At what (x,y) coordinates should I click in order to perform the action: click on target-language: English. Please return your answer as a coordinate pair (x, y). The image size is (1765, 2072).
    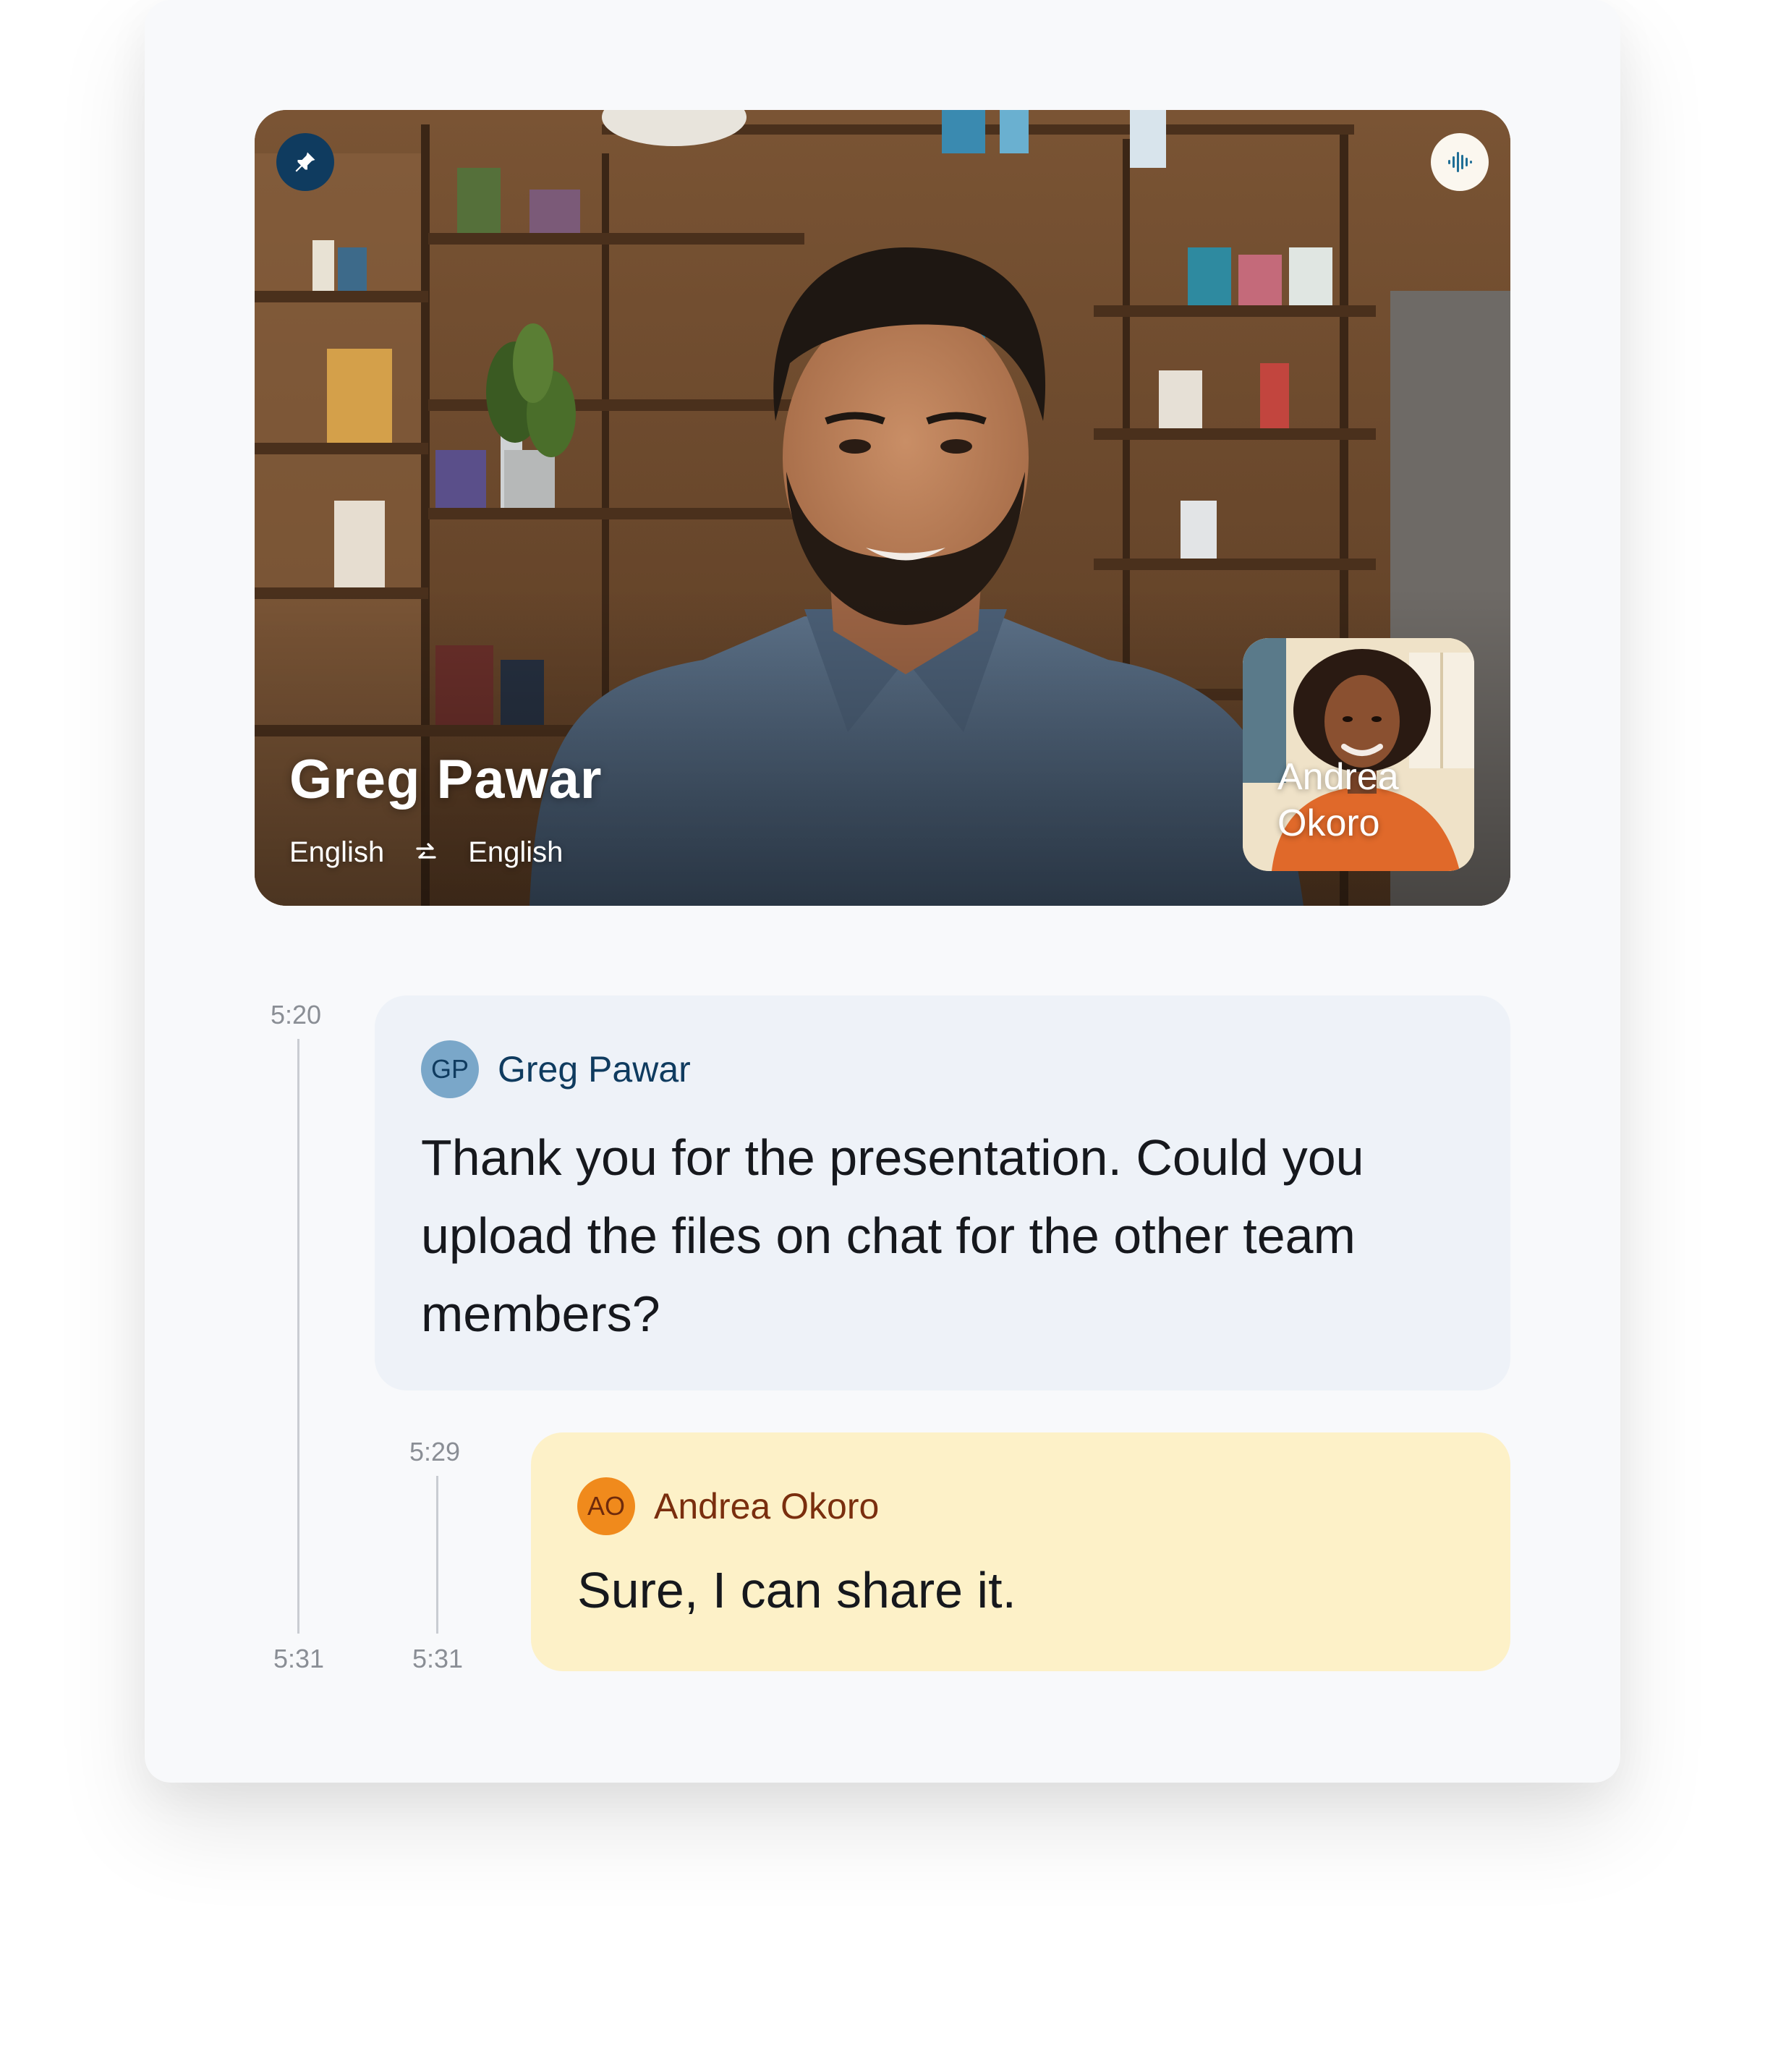
    Looking at the image, I should click on (515, 852).